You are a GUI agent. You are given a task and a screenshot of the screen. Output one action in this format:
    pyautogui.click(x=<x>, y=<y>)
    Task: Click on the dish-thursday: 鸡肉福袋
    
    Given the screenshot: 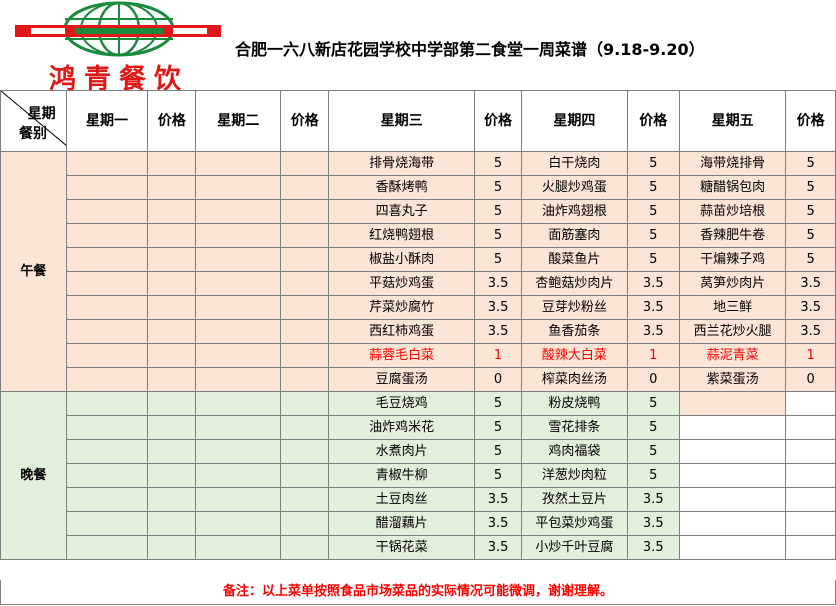 What is the action you would take?
    pyautogui.click(x=574, y=451)
    